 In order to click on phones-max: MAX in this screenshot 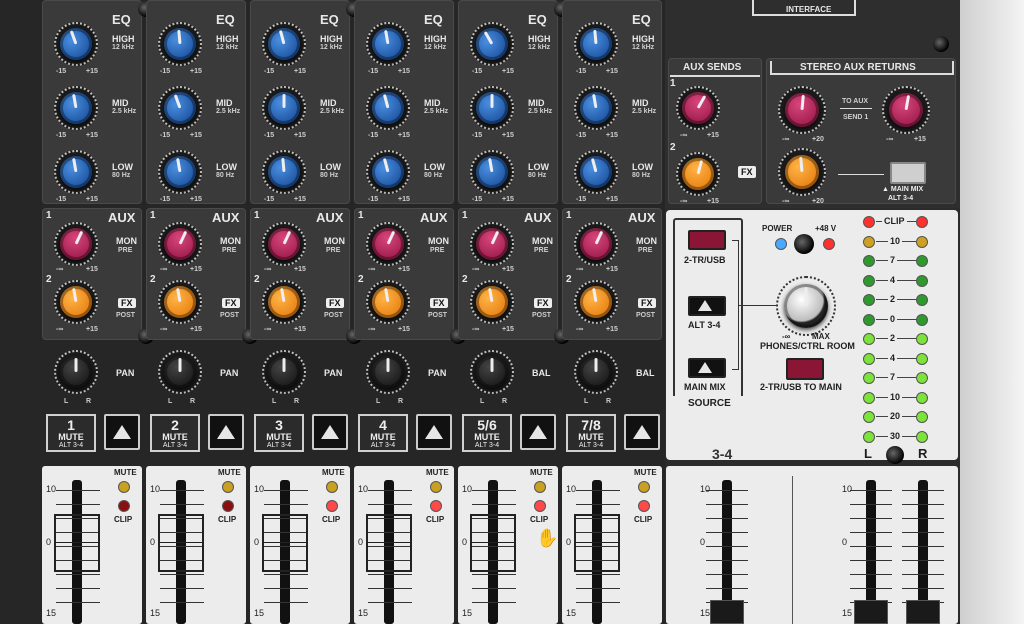, I will do `click(821, 336)`.